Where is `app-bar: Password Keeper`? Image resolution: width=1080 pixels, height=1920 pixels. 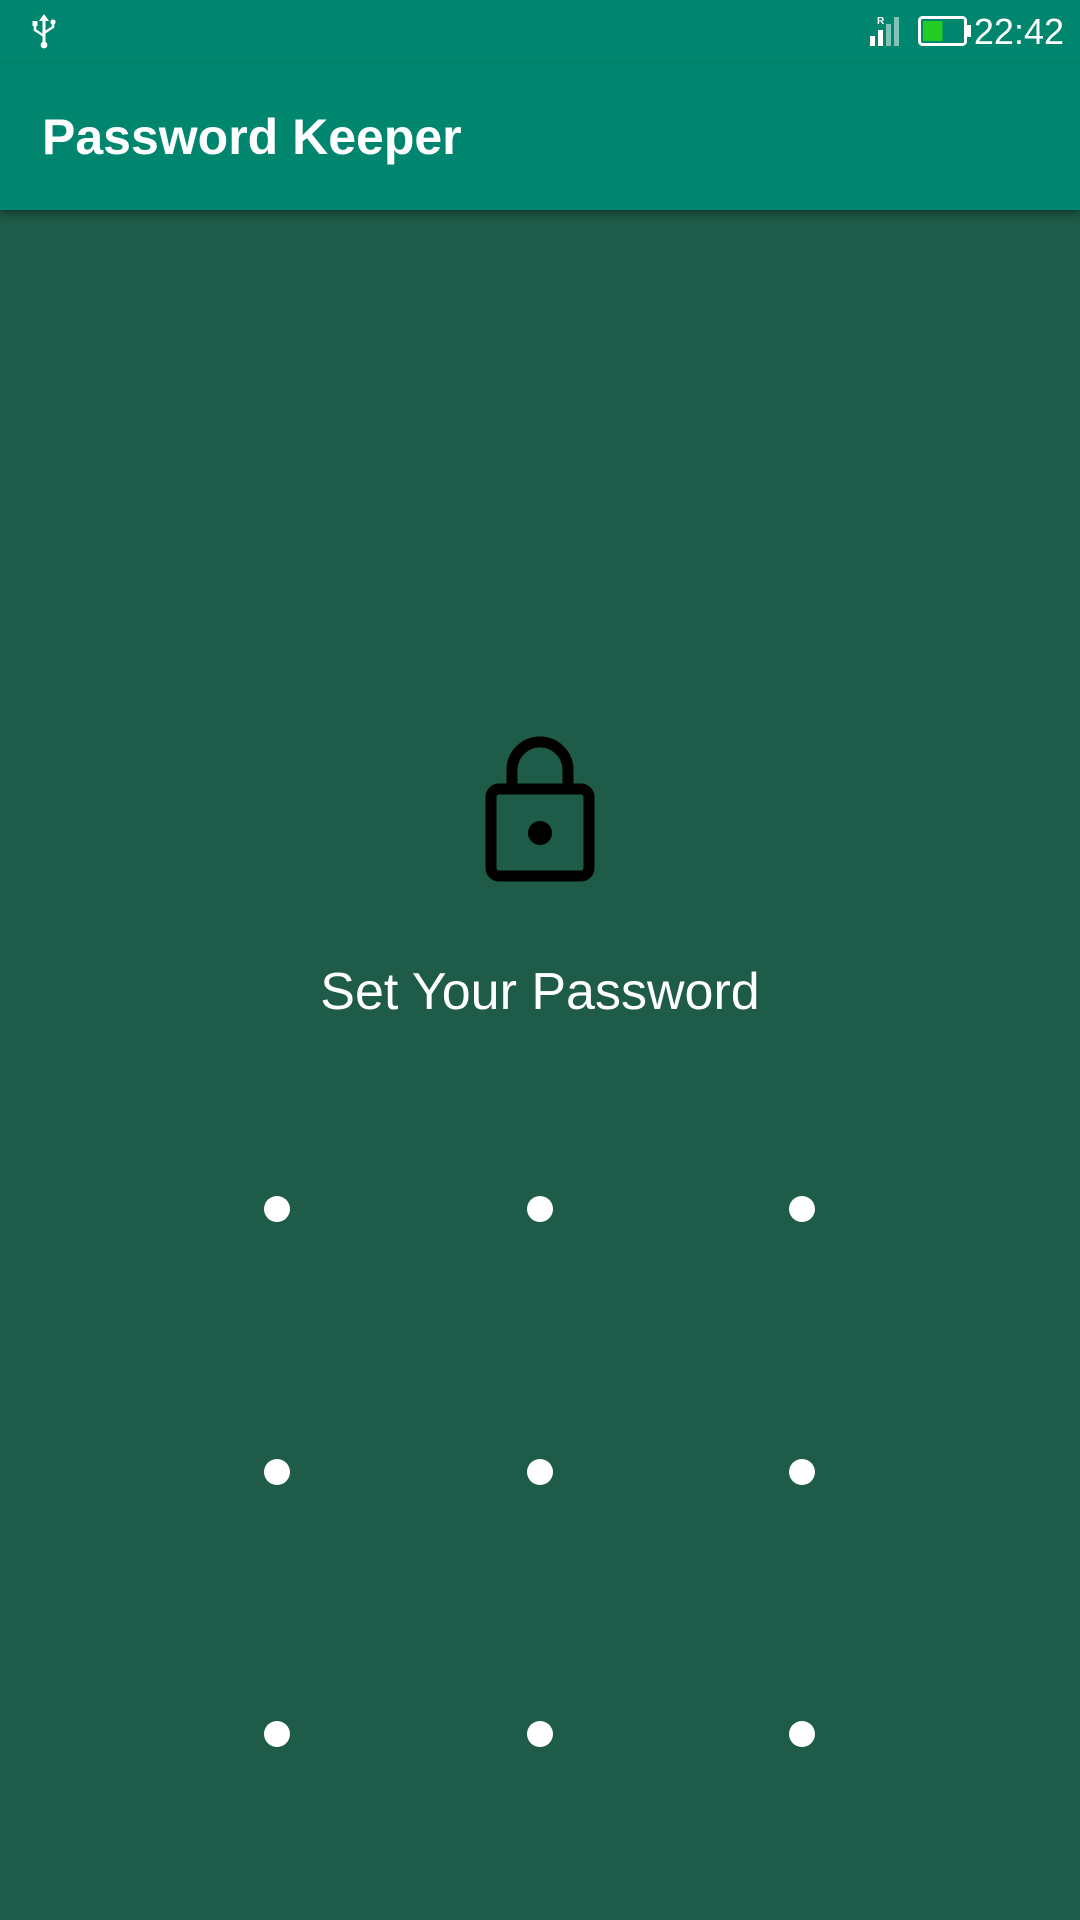 app-bar: Password Keeper is located at coordinates (540, 137).